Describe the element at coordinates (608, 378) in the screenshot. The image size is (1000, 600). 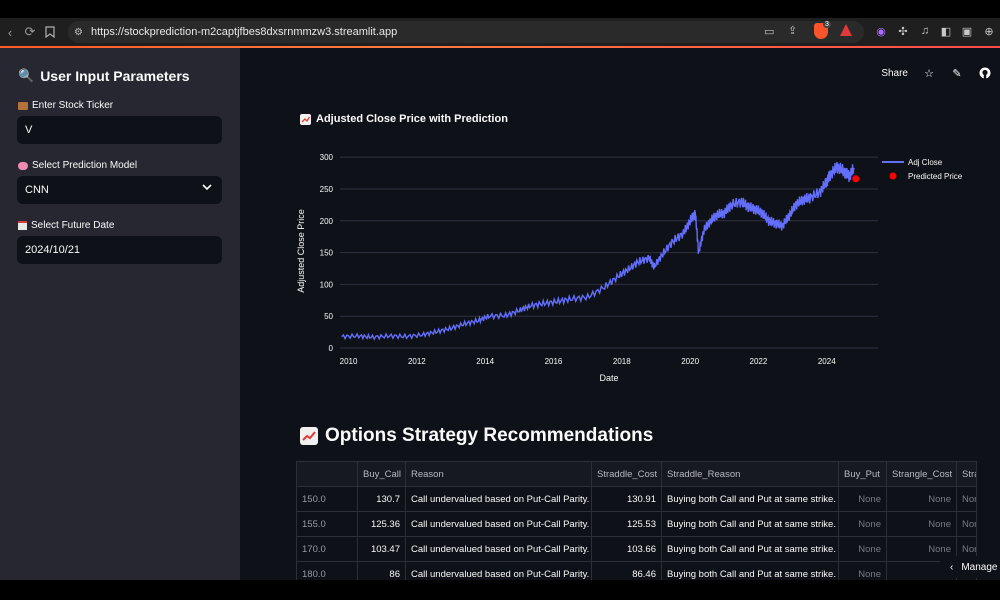
I see `x-axis-label: Date` at that location.